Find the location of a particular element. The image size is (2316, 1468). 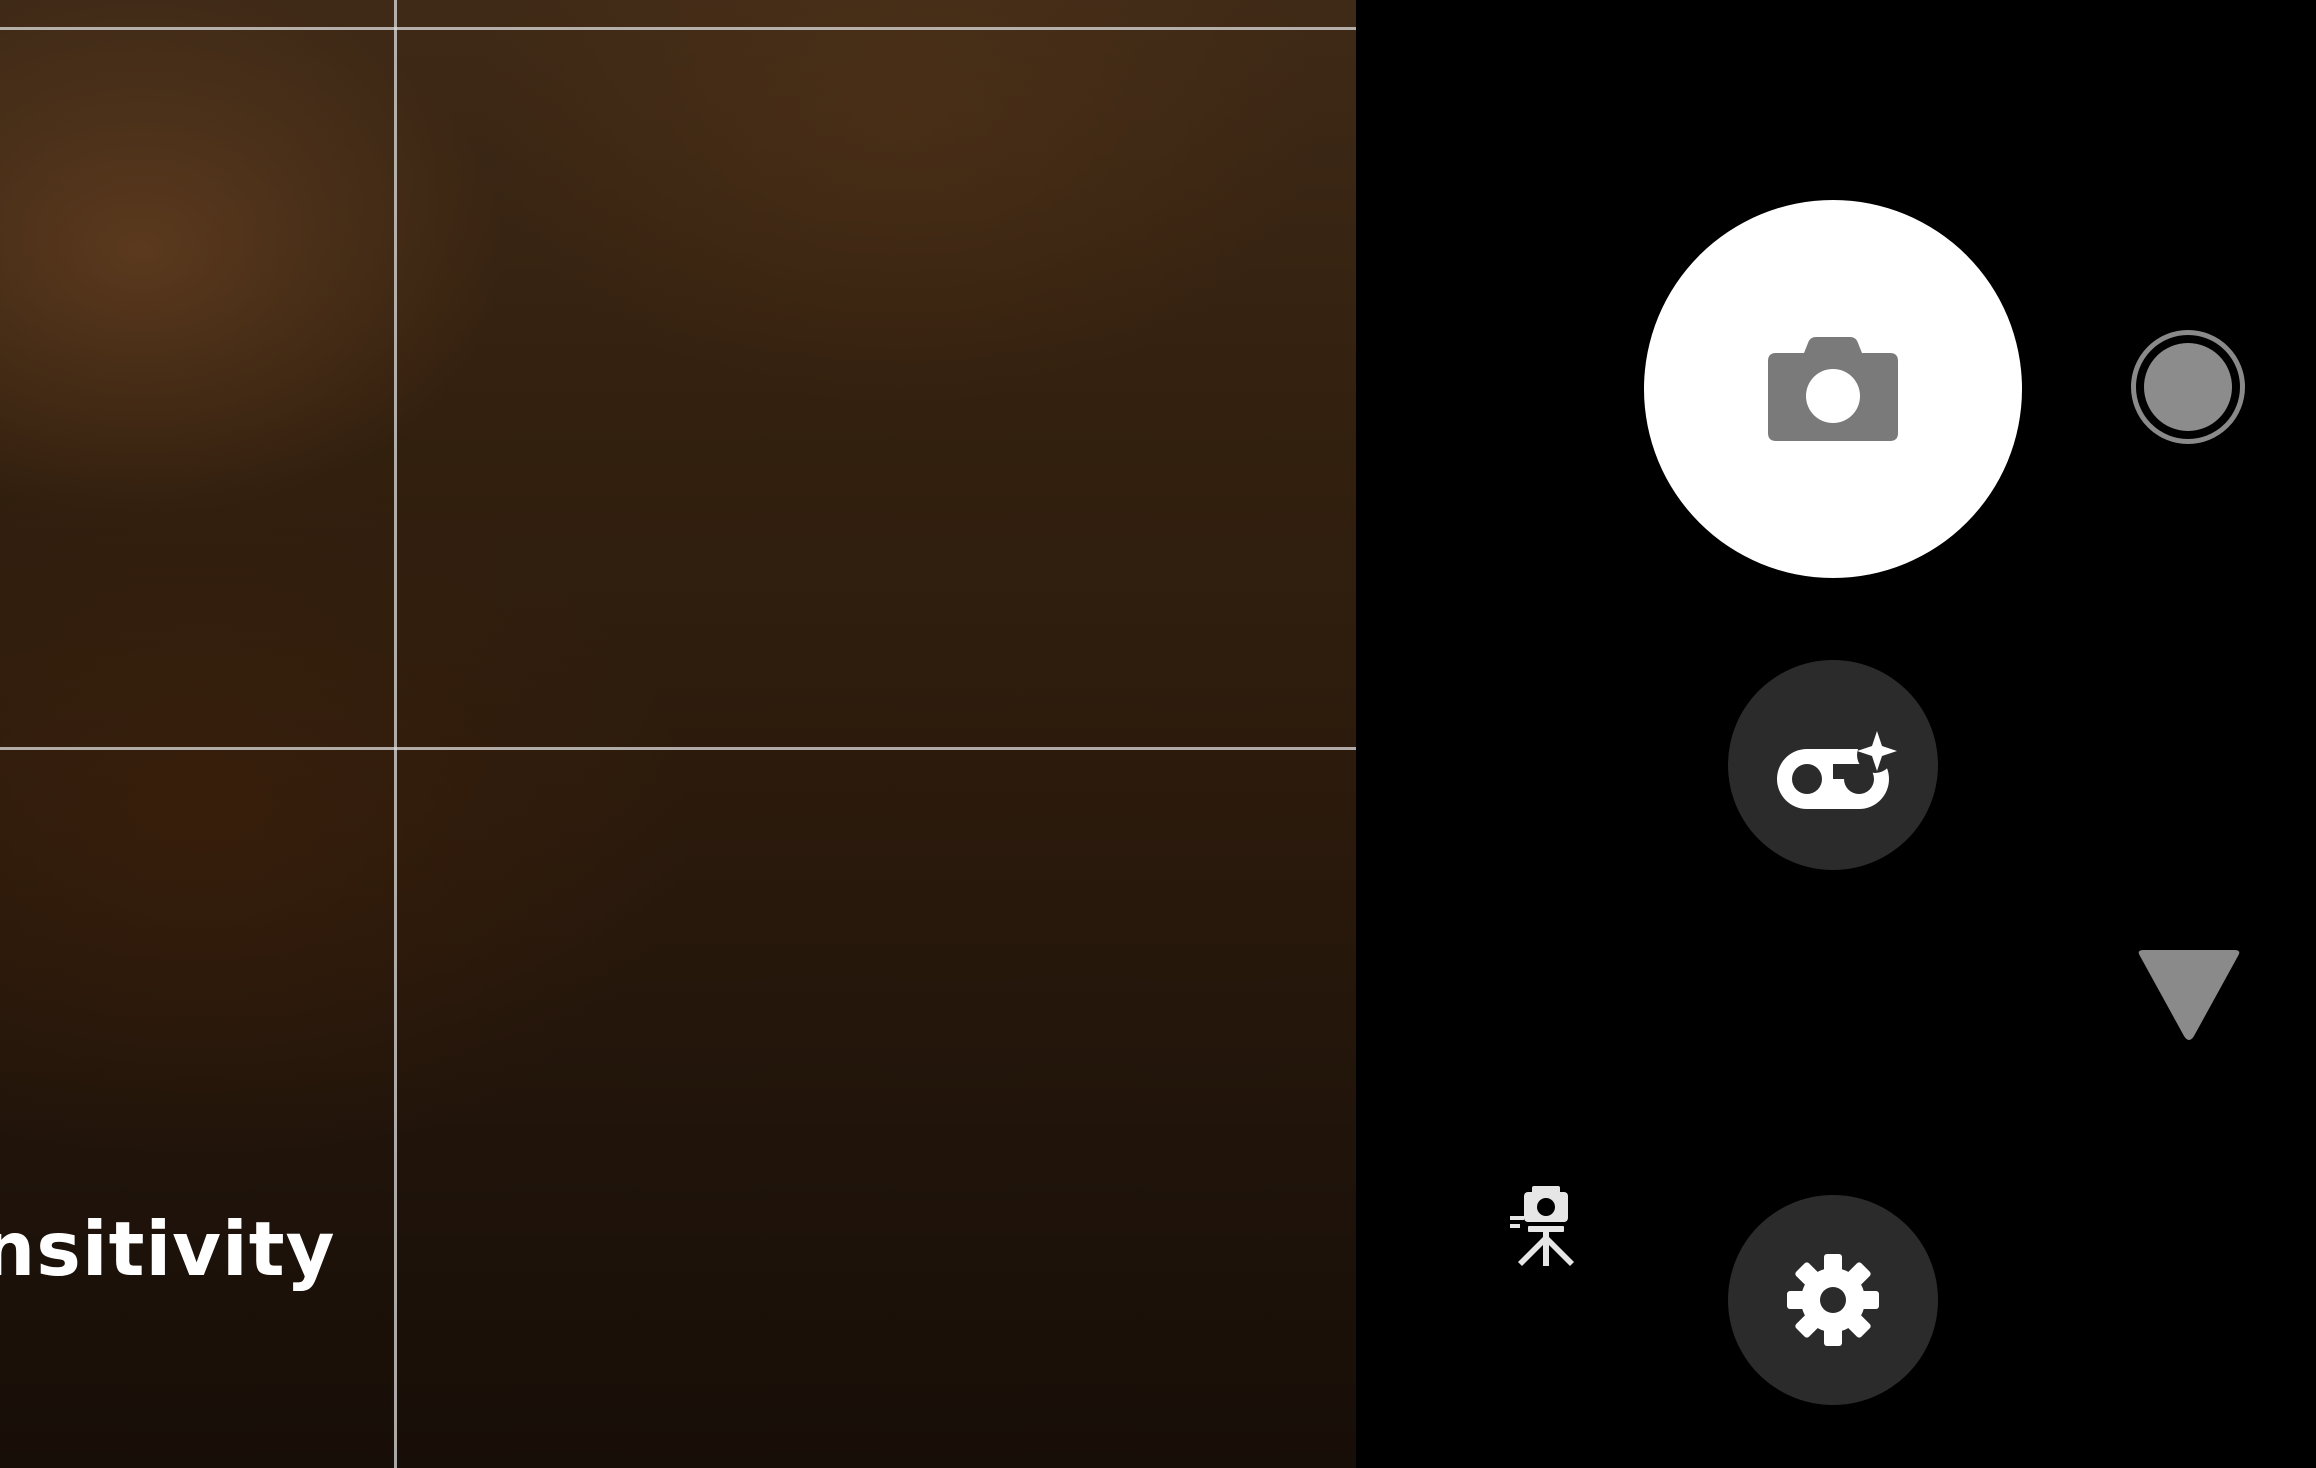

triangle-down-icon is located at coordinates (2189, 995).